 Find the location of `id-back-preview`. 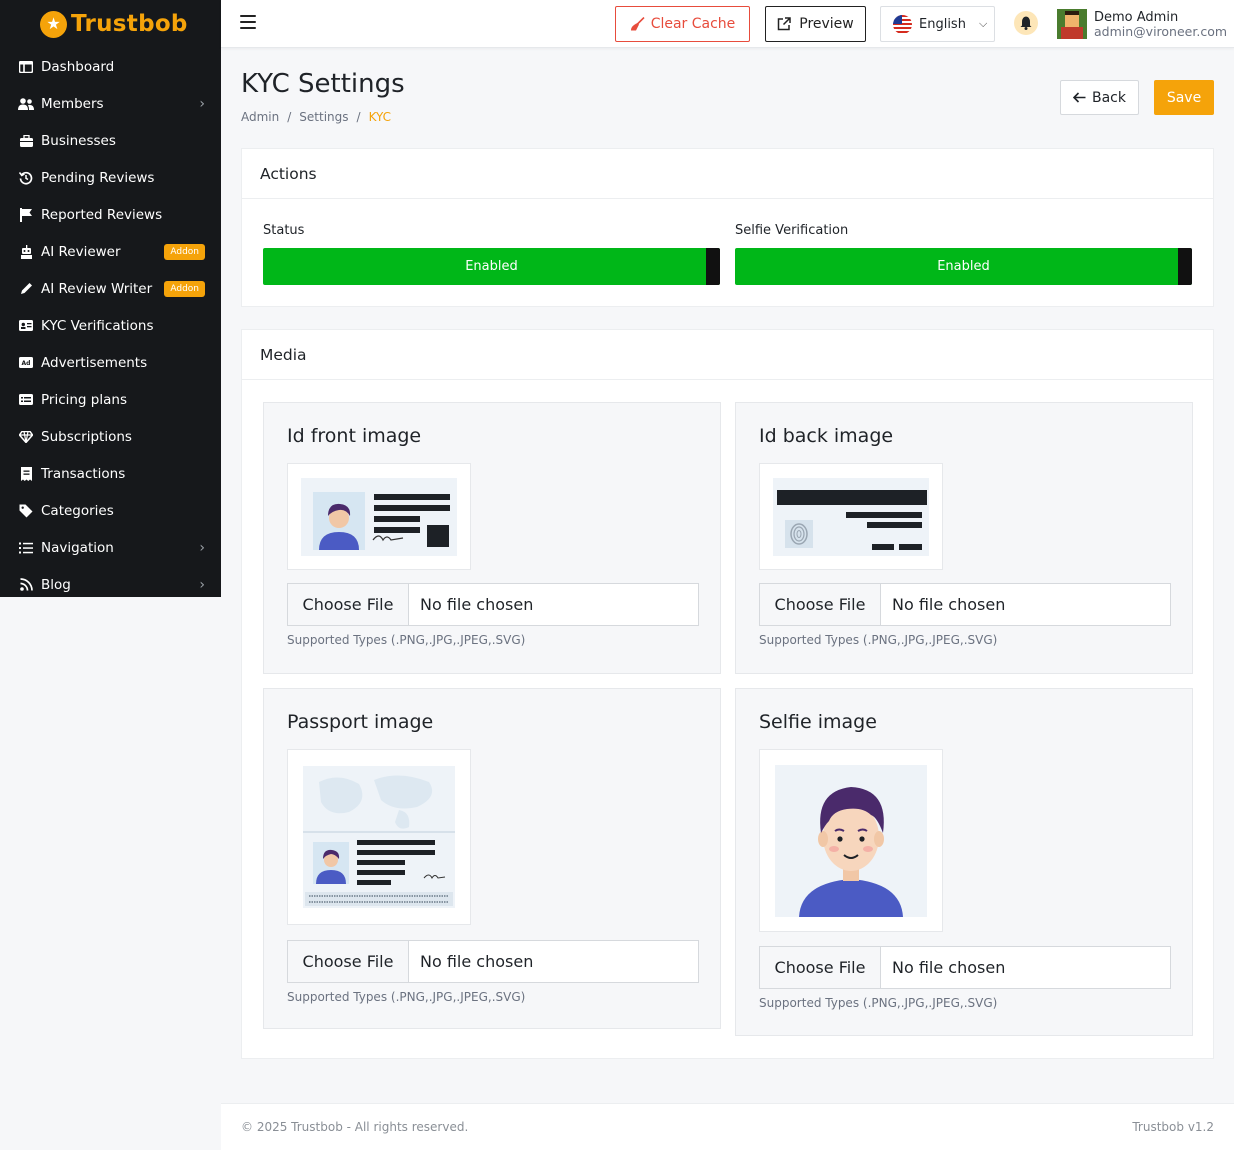

id-back-preview is located at coordinates (851, 516).